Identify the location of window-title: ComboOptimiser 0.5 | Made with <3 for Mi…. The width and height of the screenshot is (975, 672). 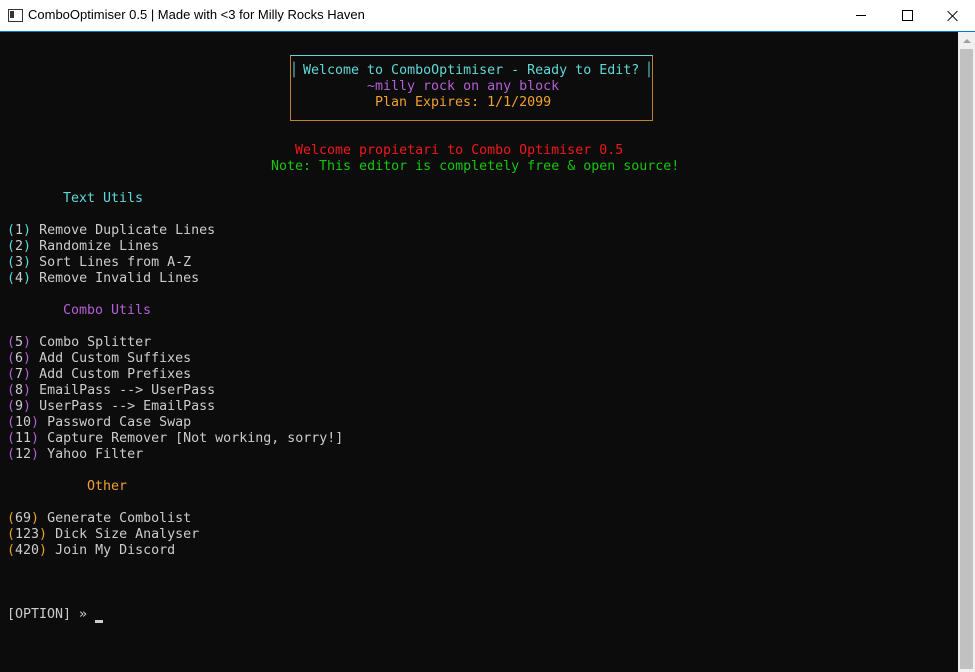
(196, 14).